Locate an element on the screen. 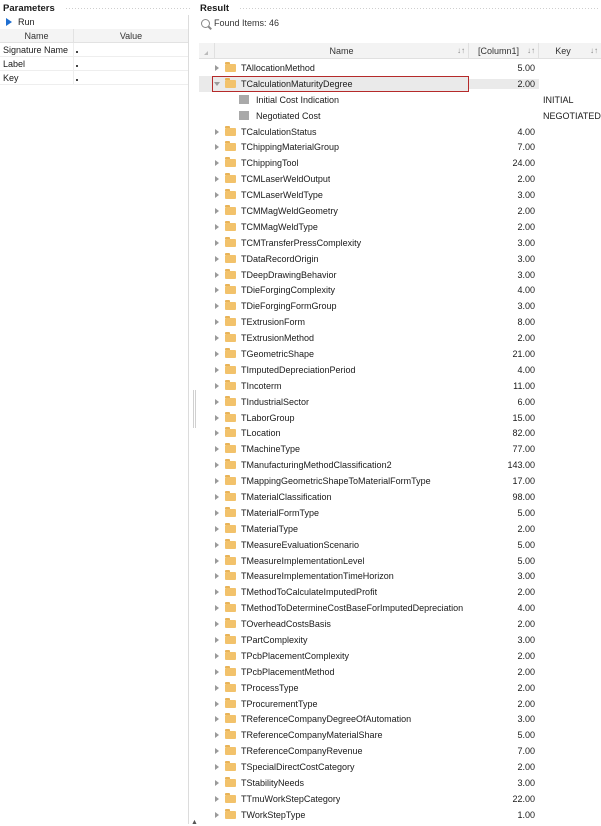  name-cell: TMethodToCalculateImputedProfit is located at coordinates (334, 592).